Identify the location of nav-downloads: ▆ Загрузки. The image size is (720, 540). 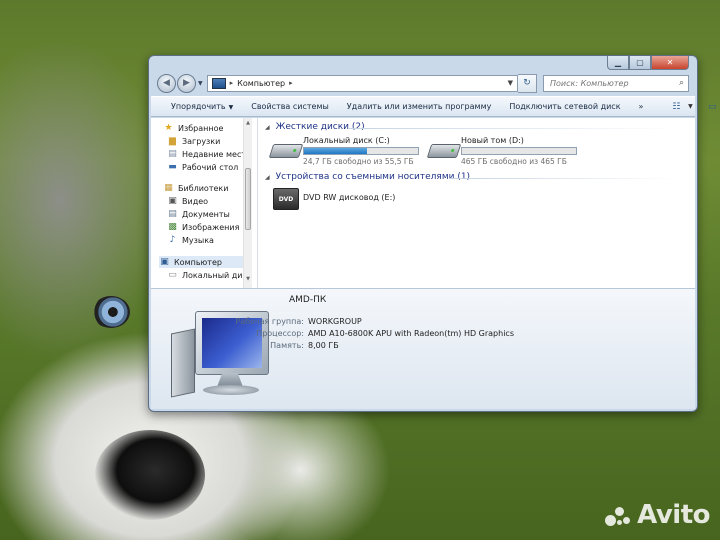
(193, 141).